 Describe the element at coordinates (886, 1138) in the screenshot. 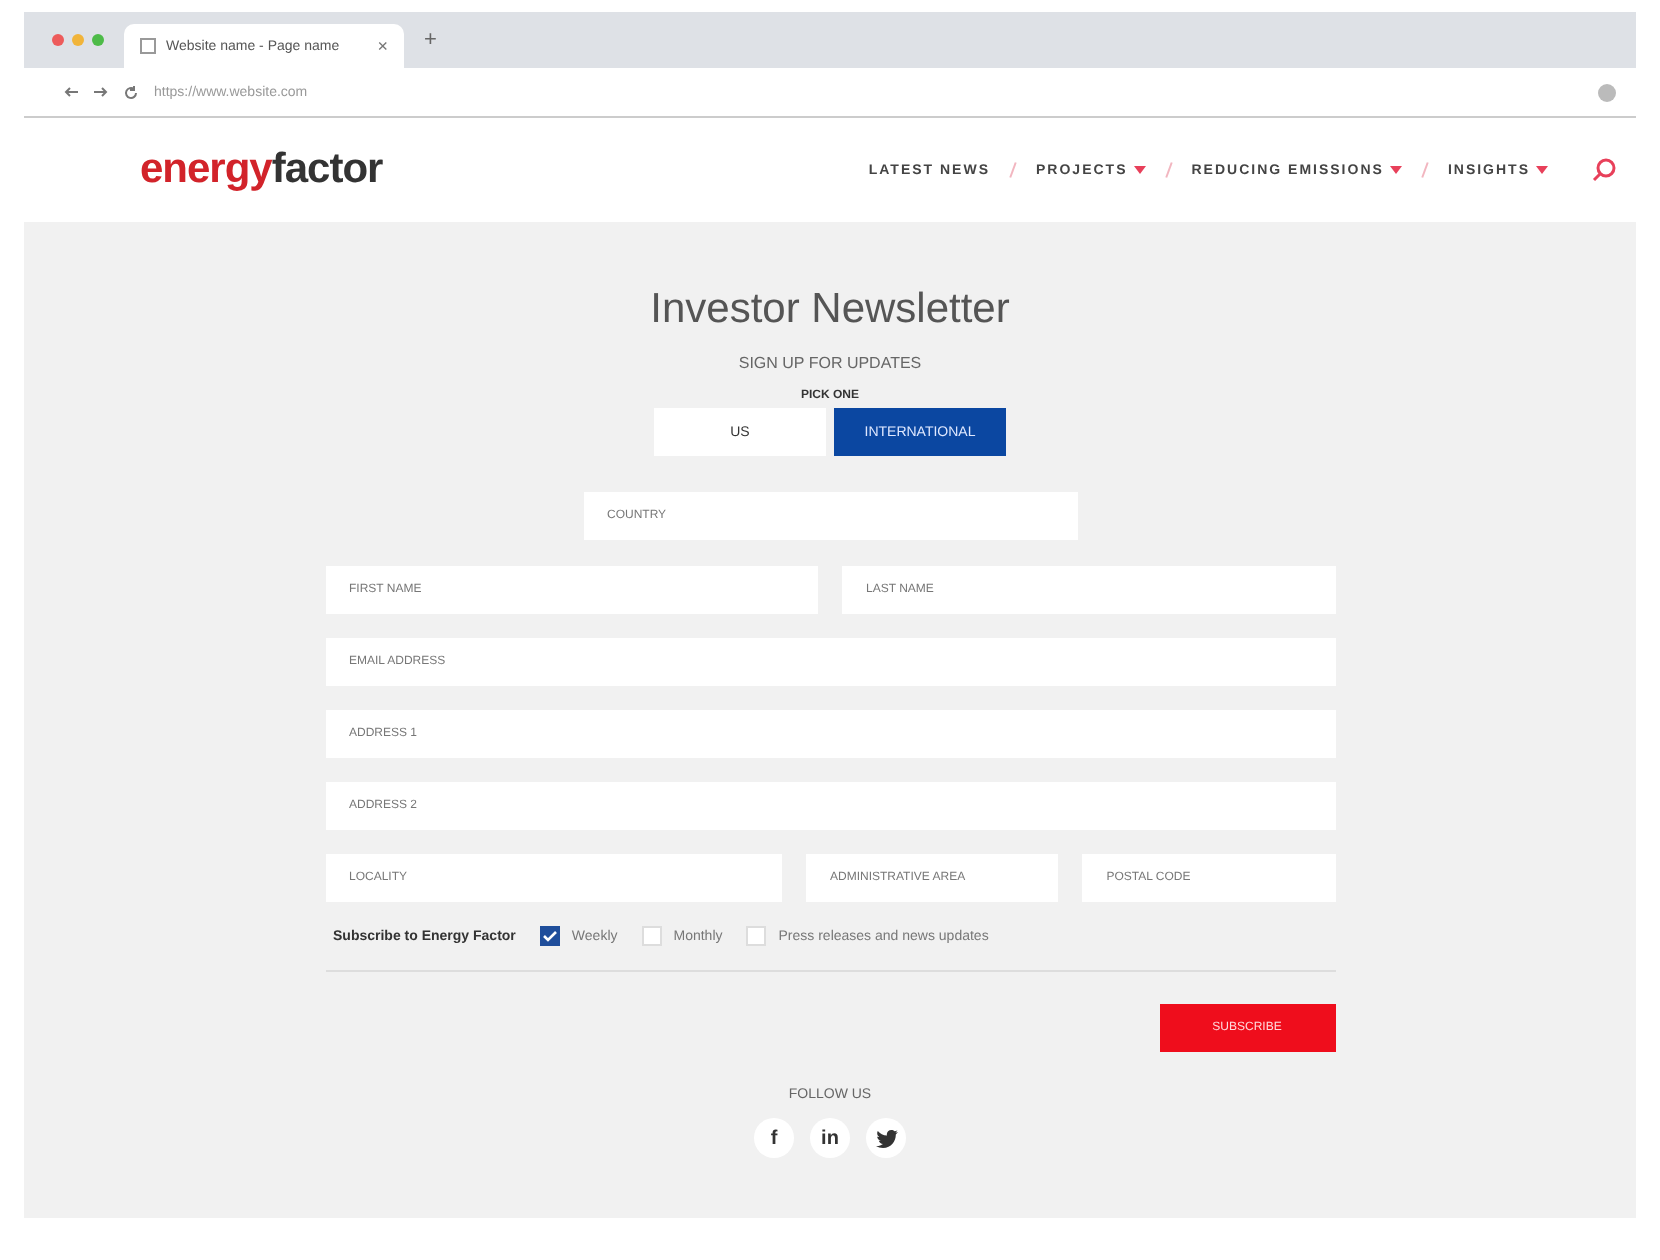

I see `bird-icon` at that location.